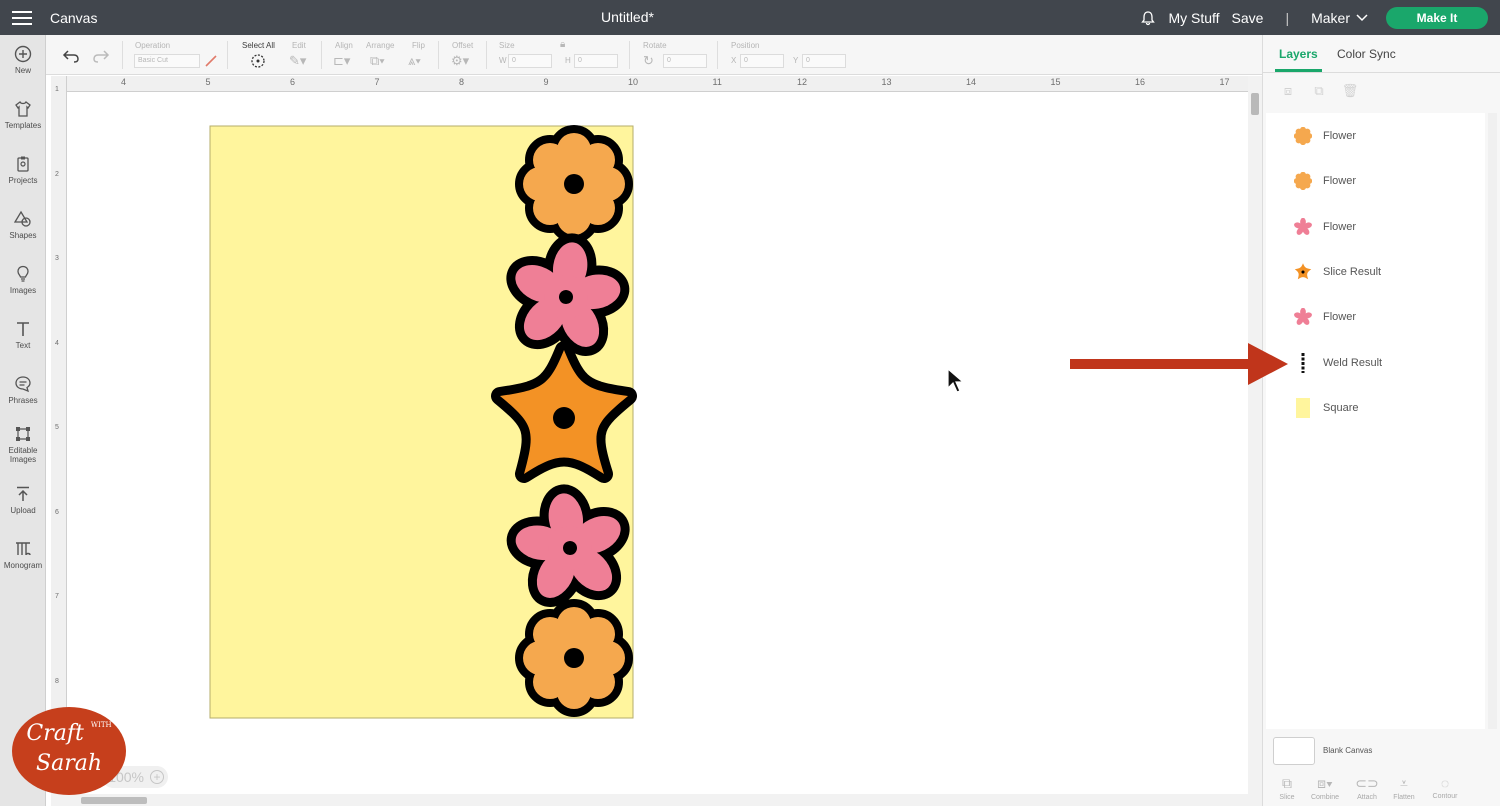 This screenshot has height=806, width=1500. What do you see at coordinates (23, 390) in the screenshot?
I see `sidebar-item-phrases: Phrases` at bounding box center [23, 390].